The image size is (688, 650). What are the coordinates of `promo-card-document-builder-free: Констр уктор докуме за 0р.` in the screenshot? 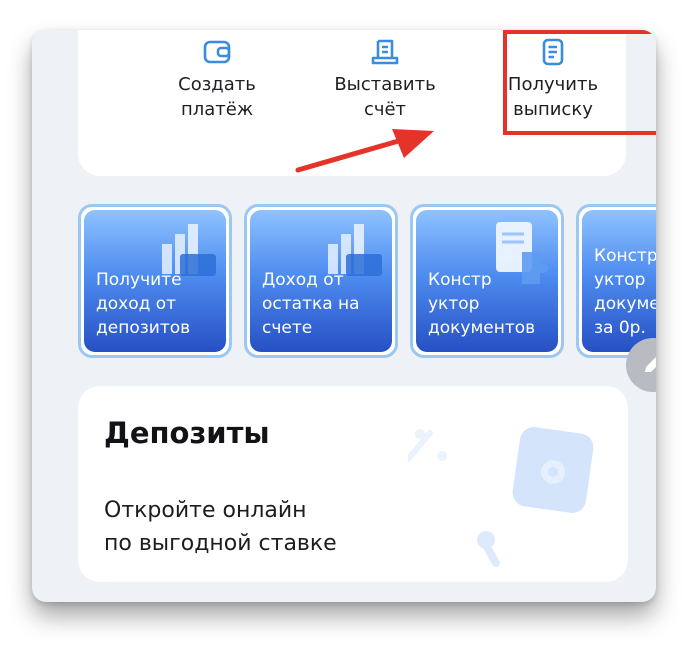 It's located at (616, 281).